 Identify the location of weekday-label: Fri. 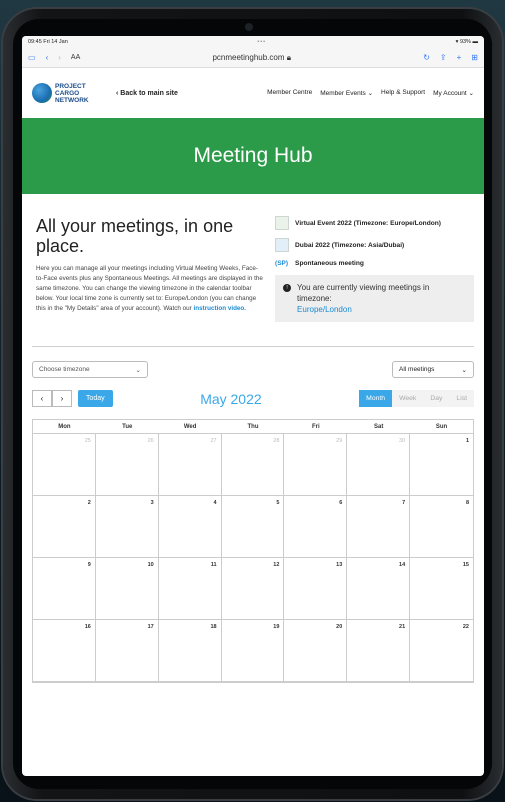
(316, 427).